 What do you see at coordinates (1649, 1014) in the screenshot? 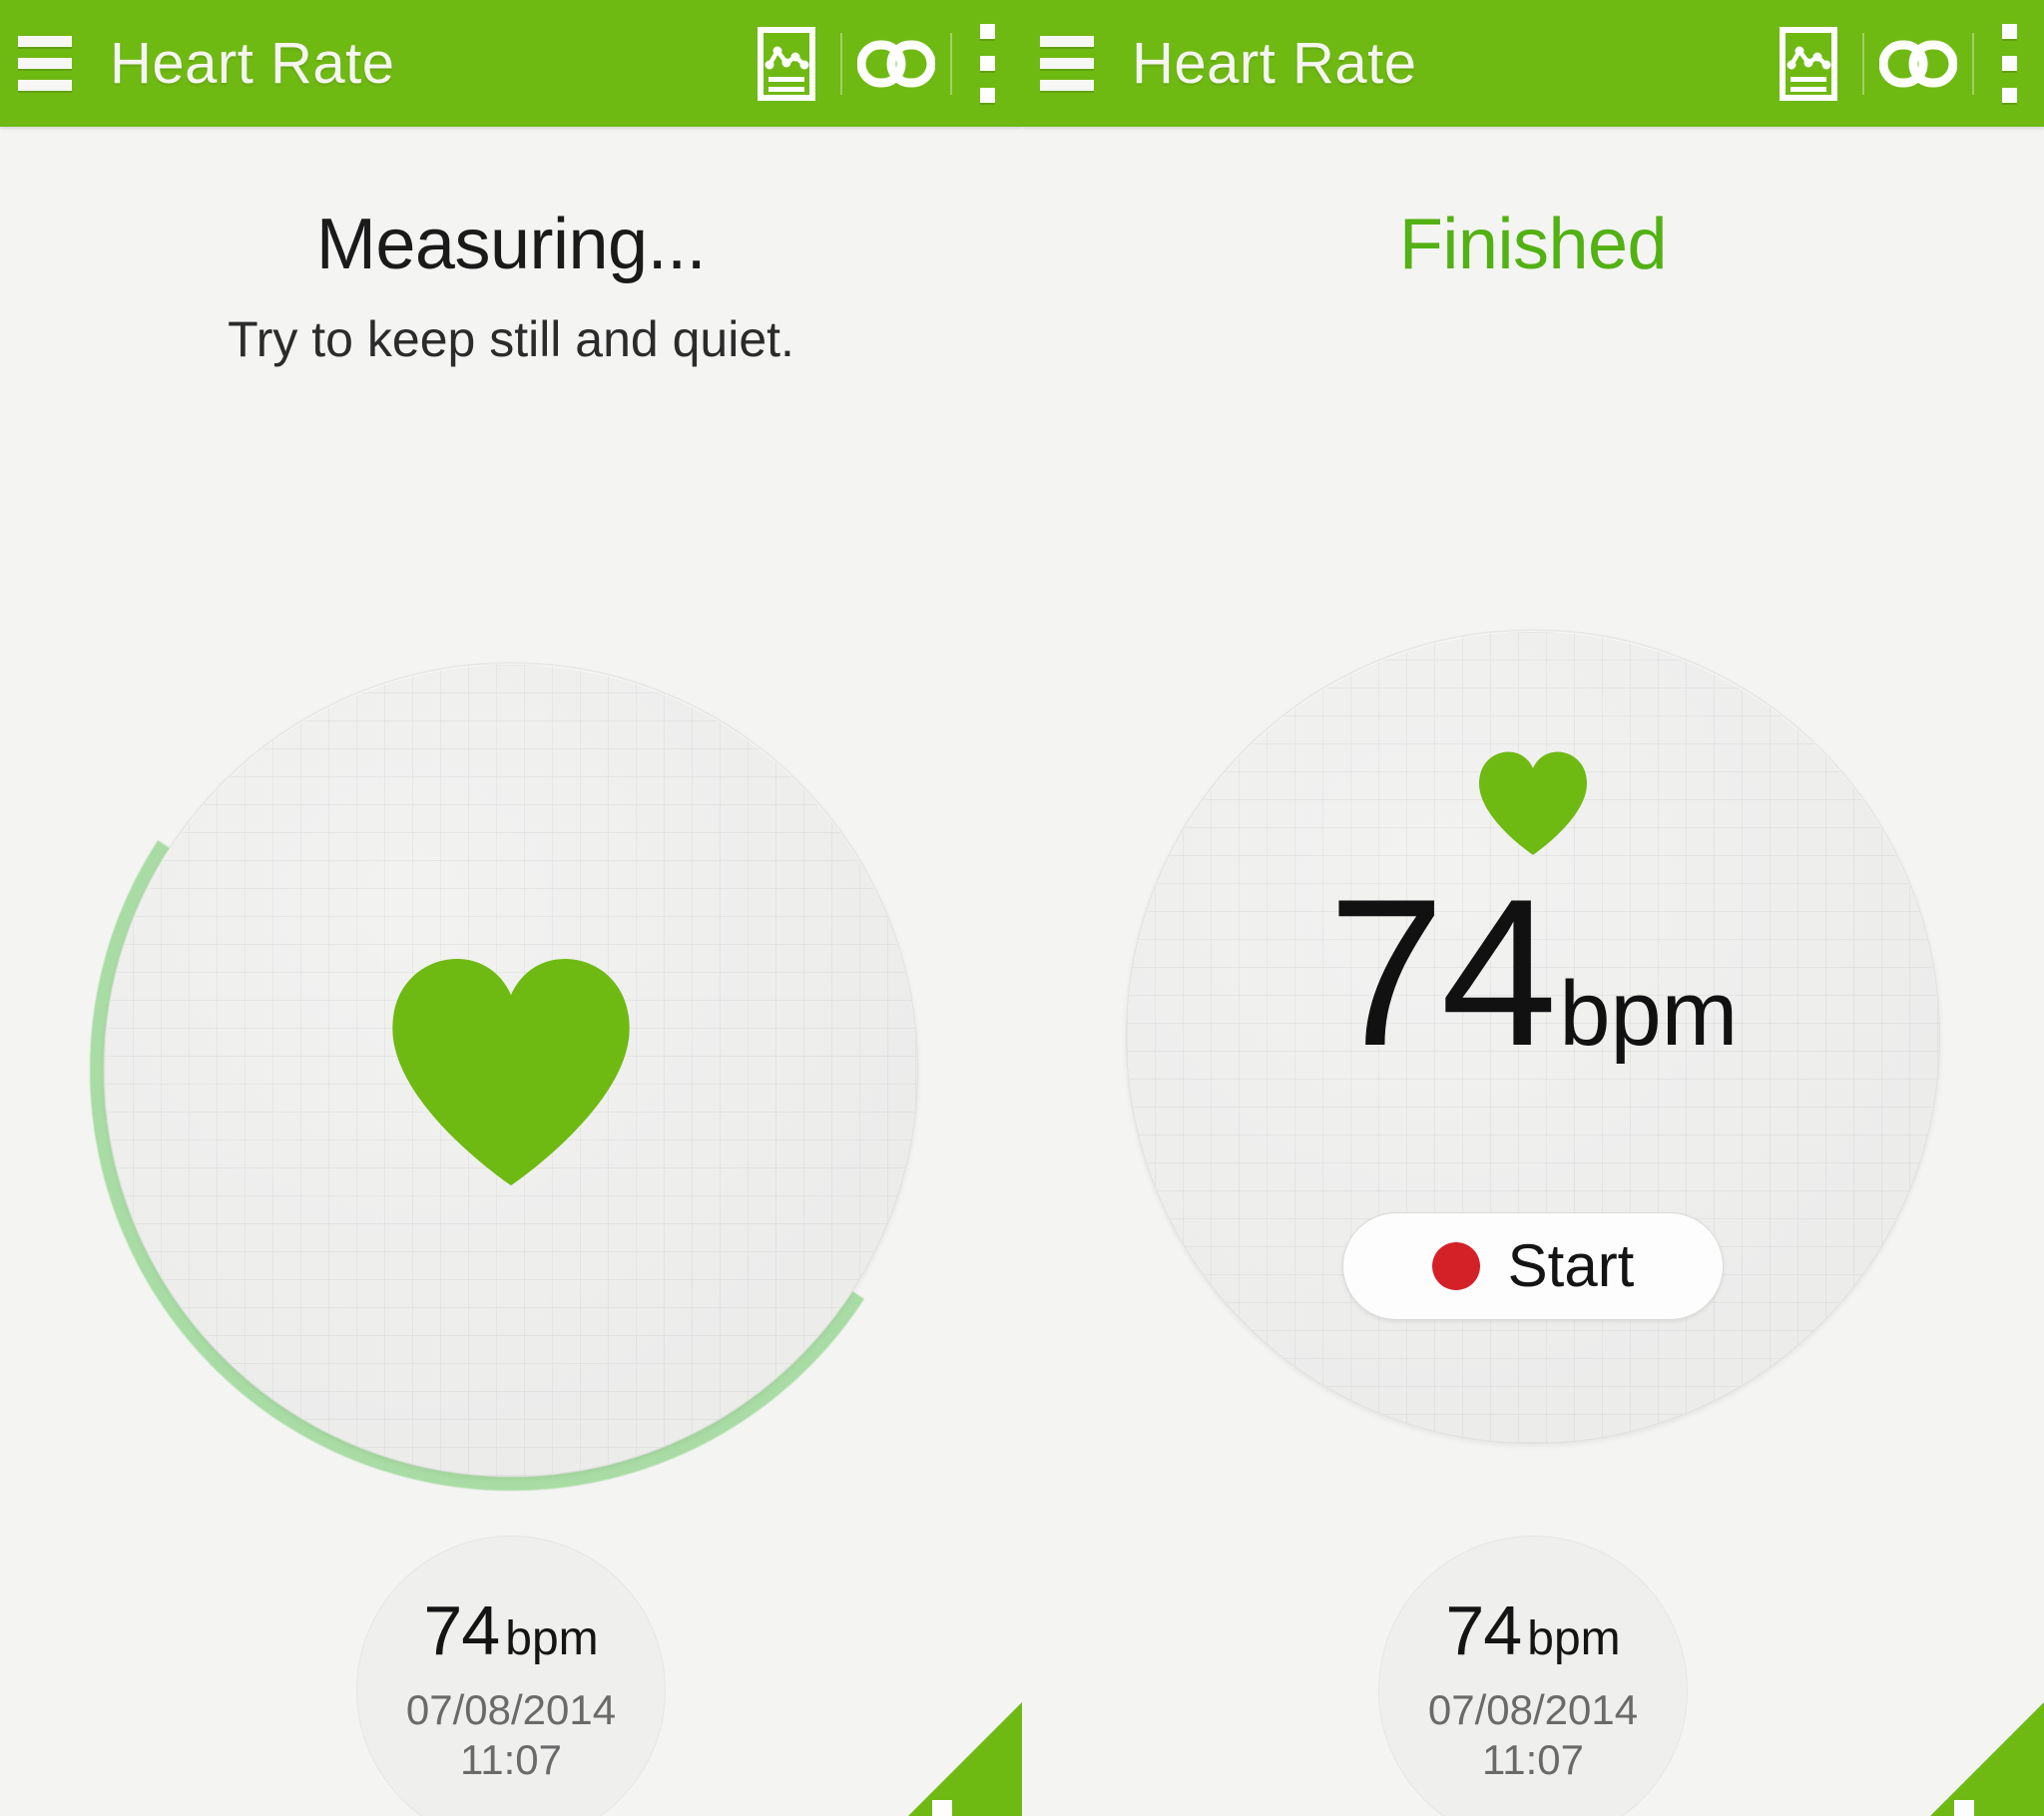
I see `bpm-unit: bpm` at bounding box center [1649, 1014].